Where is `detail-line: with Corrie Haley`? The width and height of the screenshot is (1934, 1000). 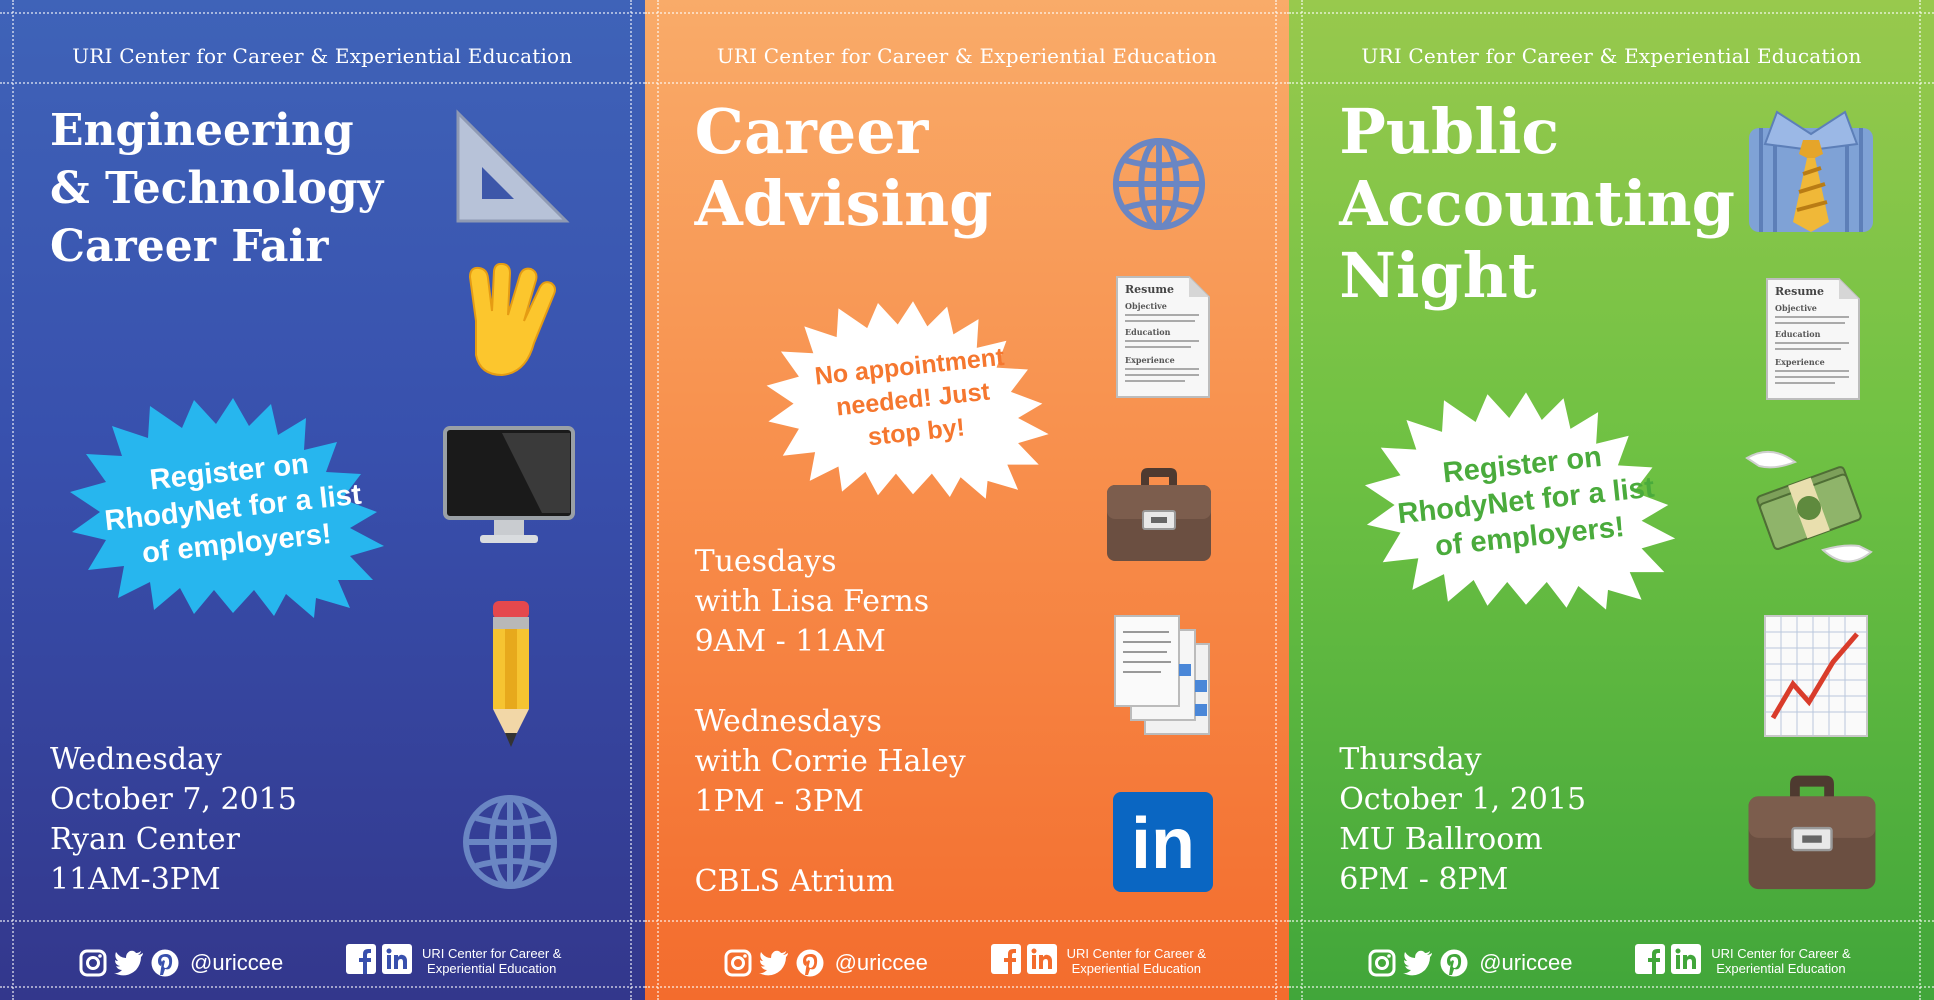 detail-line: with Corrie Haley is located at coordinates (830, 761).